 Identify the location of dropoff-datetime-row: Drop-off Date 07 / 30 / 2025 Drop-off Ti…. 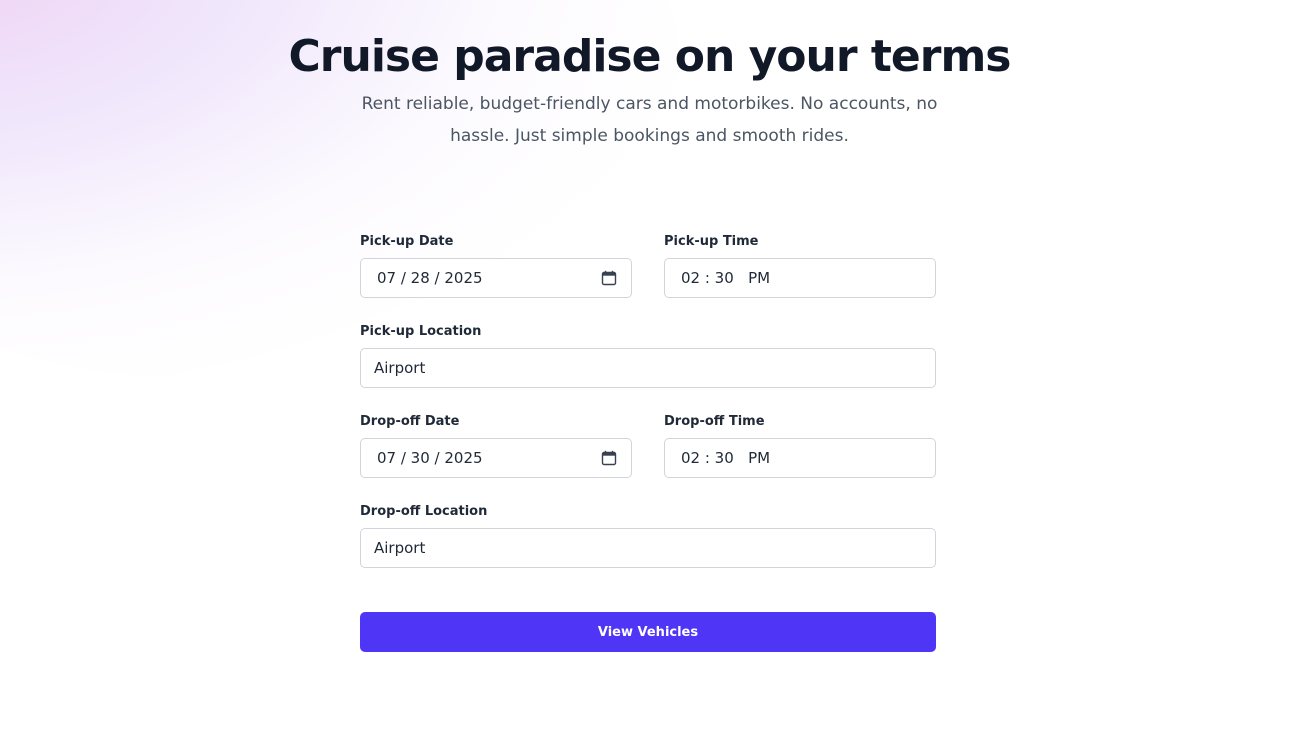
(648, 446).